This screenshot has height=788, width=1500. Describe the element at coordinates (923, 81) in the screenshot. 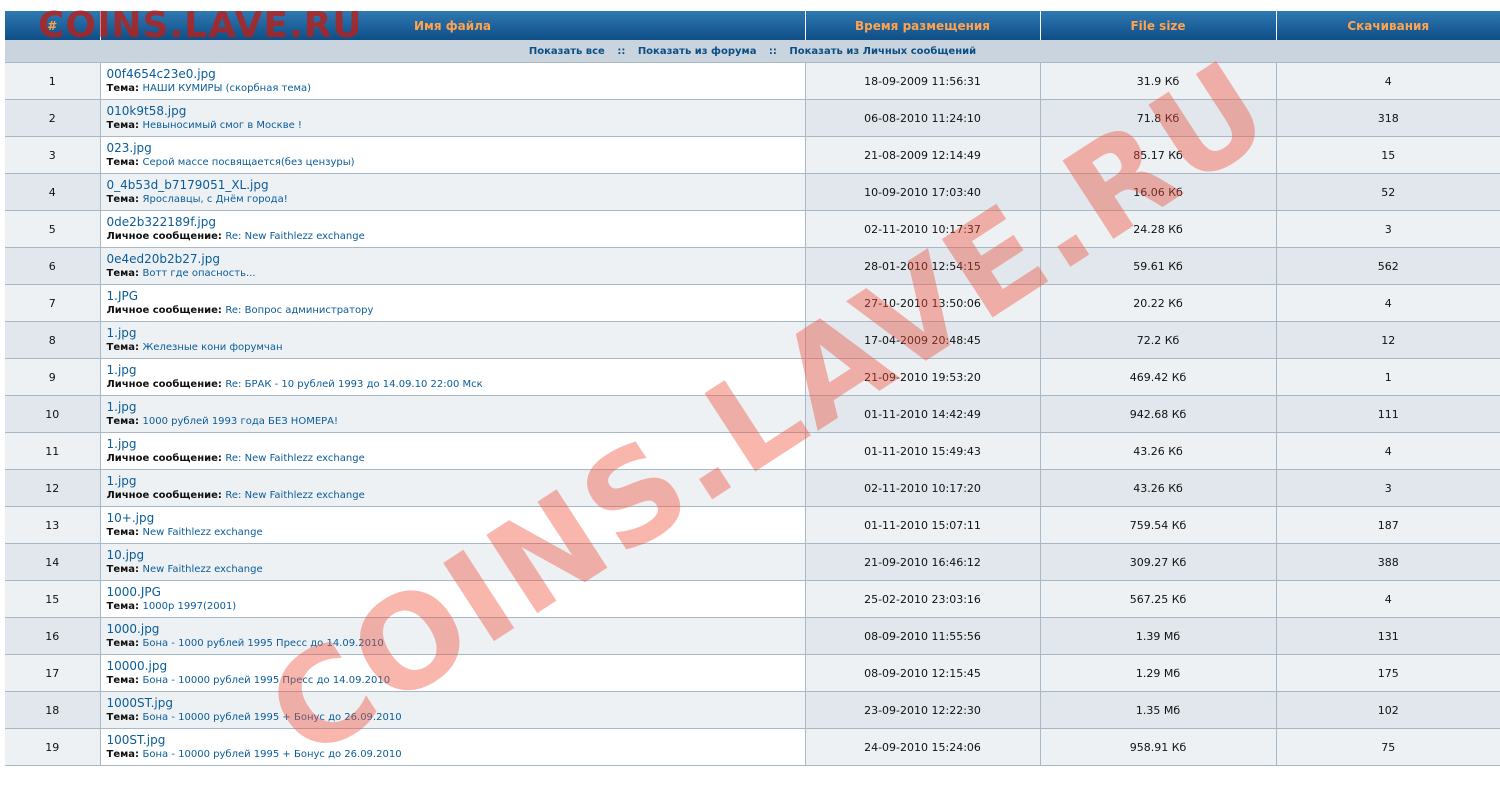

I see `upload-time: 18-09-2009 11:56:31` at that location.